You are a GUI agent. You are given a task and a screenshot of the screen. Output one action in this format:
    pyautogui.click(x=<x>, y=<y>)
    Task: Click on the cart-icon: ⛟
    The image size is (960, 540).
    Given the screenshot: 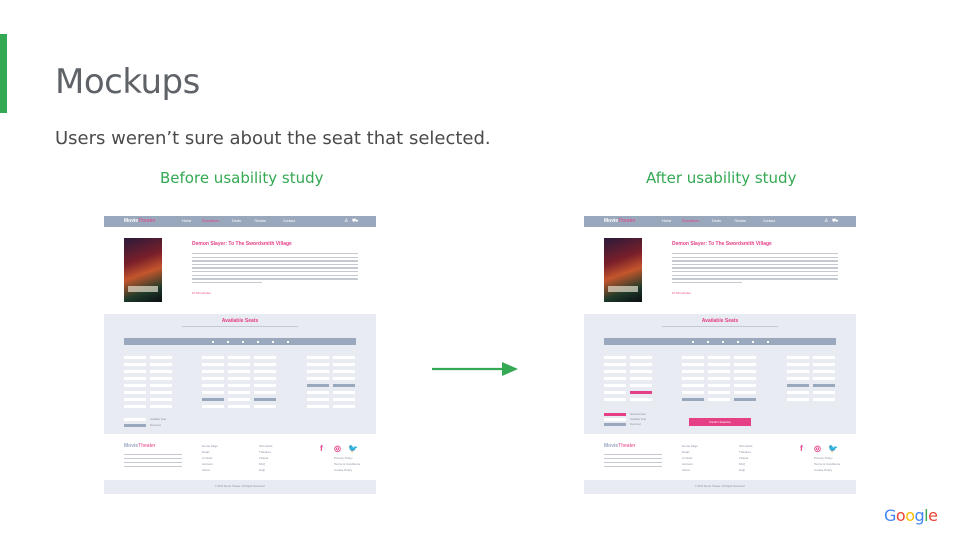 What is the action you would take?
    pyautogui.click(x=835, y=221)
    